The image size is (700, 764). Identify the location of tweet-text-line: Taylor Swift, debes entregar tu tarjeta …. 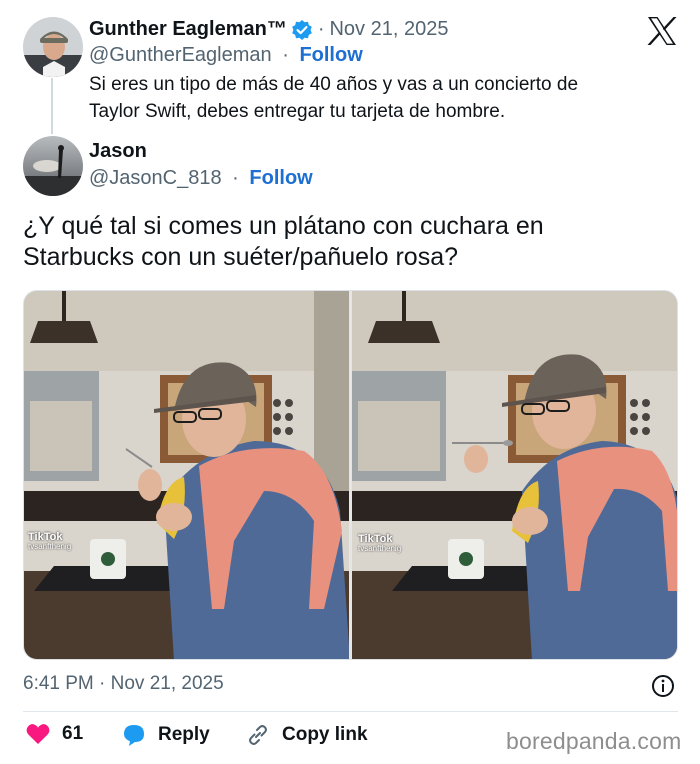
(297, 111).